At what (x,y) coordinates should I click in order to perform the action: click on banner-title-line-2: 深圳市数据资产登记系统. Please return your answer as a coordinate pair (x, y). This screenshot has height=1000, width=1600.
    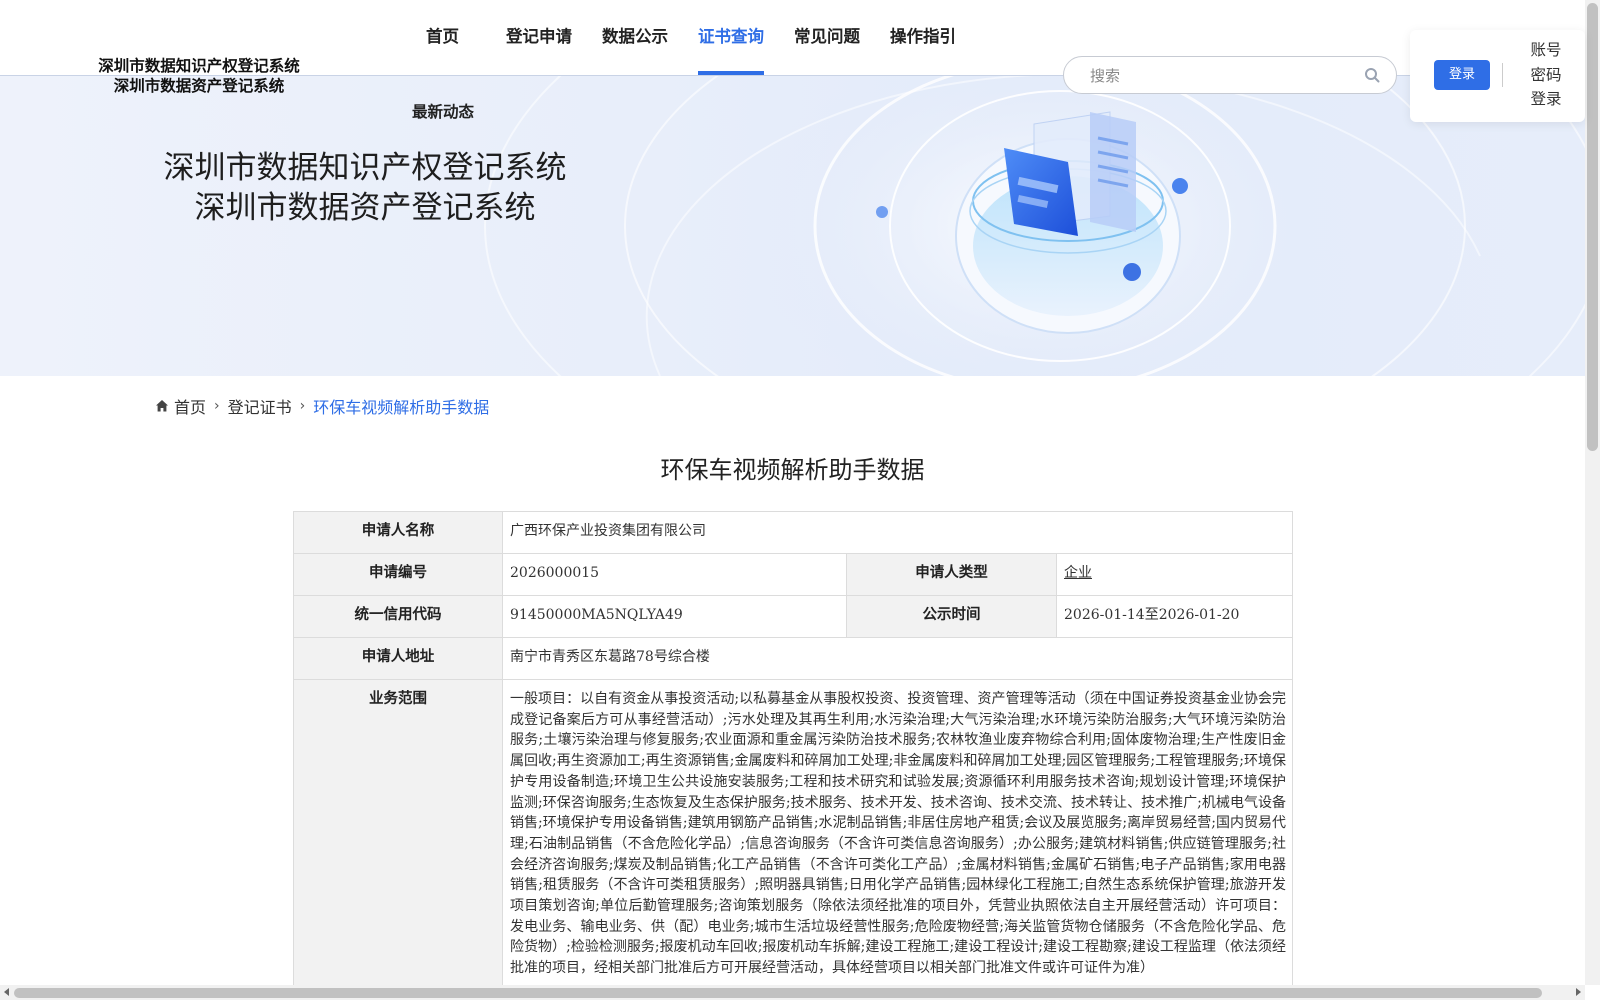
    Looking at the image, I should click on (365, 208).